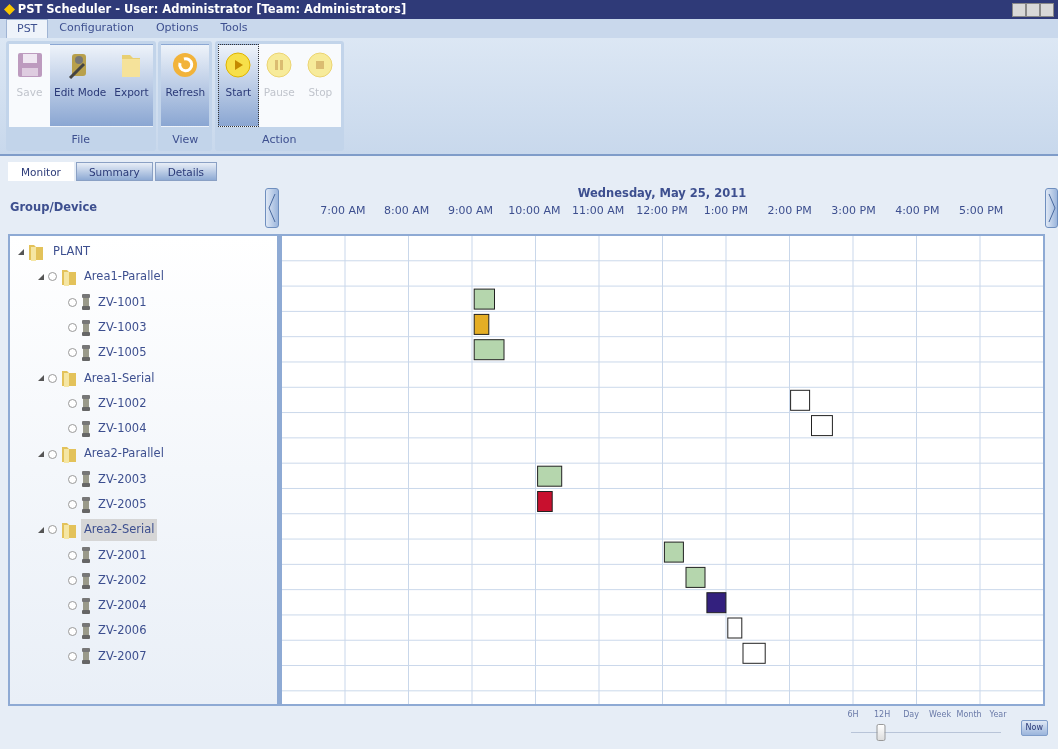  What do you see at coordinates (185, 85) in the screenshot?
I see `toolbar-button: Refresh` at bounding box center [185, 85].